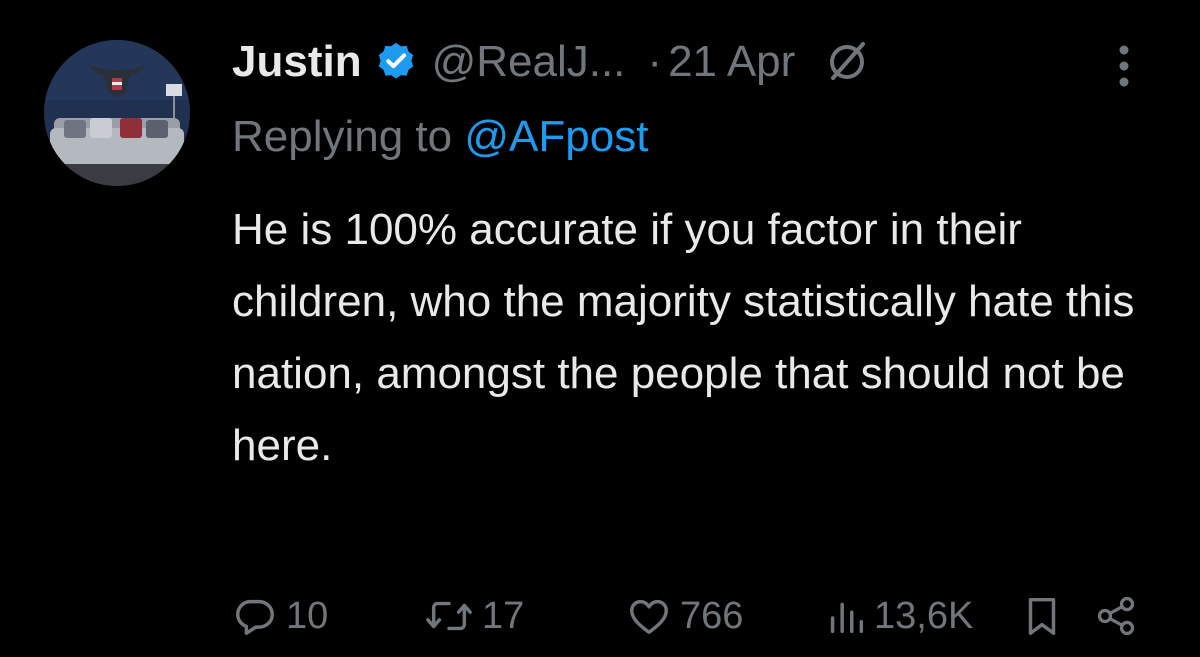  I want to click on tweet-date: 21 Apr, so click(731, 62).